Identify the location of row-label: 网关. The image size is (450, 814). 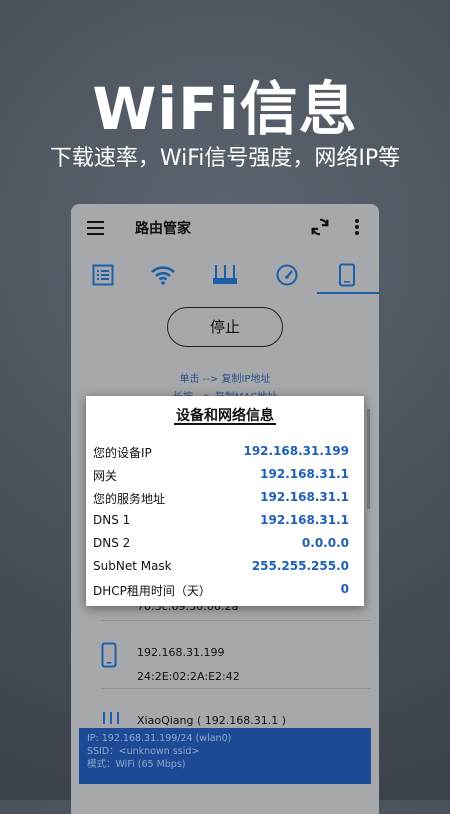
(105, 476).